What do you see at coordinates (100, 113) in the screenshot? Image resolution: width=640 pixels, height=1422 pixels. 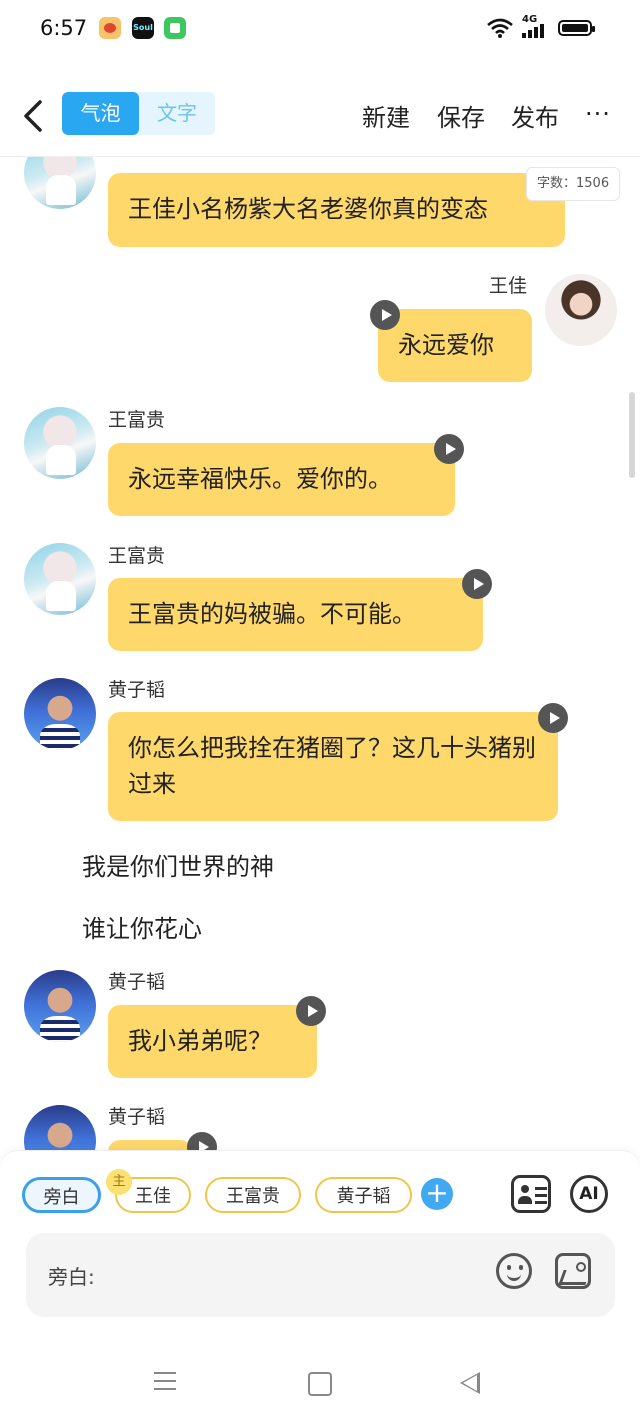 I see `toggle-bubble-mode: 气泡` at bounding box center [100, 113].